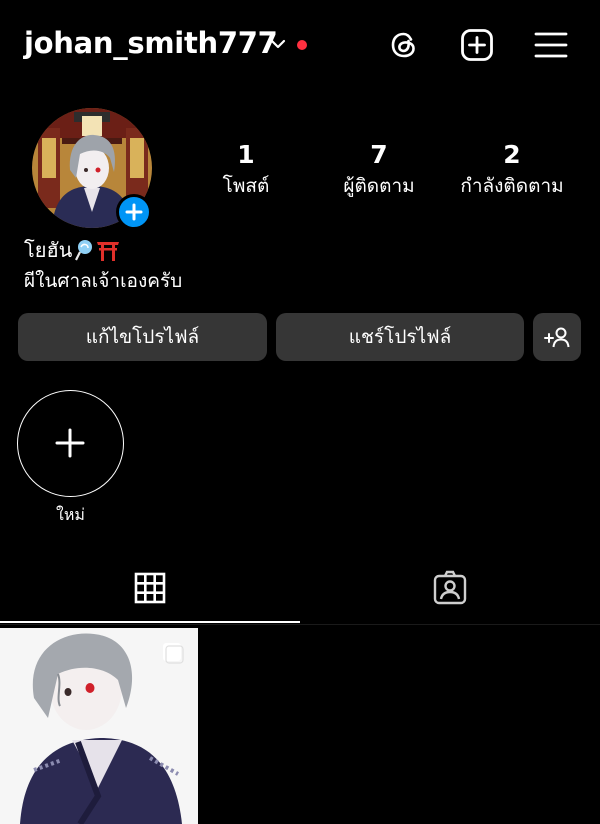 The height and width of the screenshot is (824, 600). What do you see at coordinates (173, 653) in the screenshot?
I see `multiple-photos-icon` at bounding box center [173, 653].